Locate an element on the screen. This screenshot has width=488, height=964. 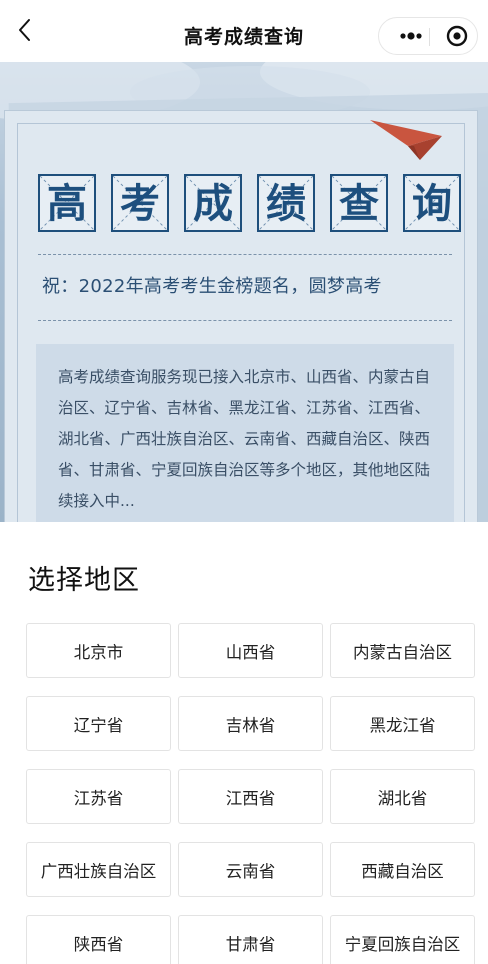
mini-program-capsule is located at coordinates (428, 36).